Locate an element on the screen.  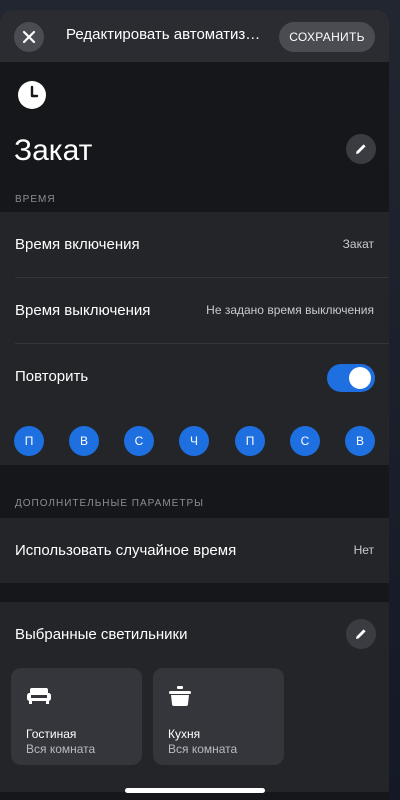
edit-lights-button is located at coordinates (361, 634).